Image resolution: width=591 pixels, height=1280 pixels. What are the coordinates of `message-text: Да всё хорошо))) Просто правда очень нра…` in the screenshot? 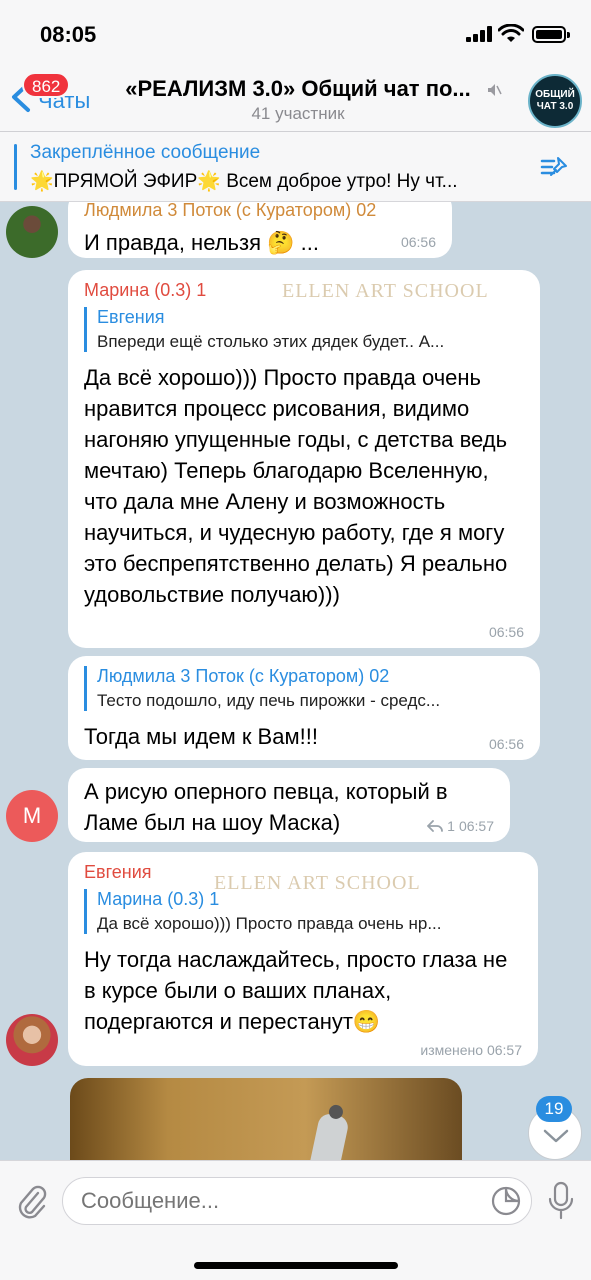 It's located at (296, 486).